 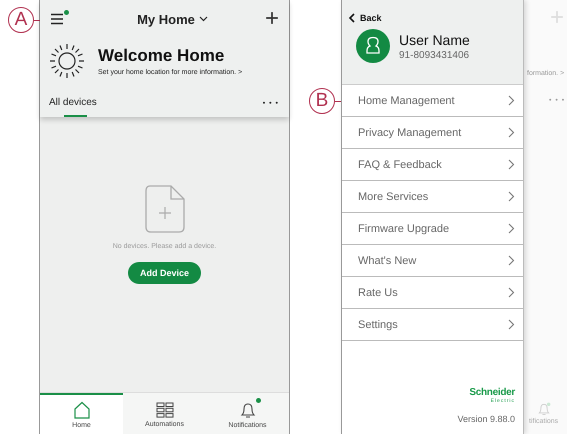 I want to click on callout-marker: A, so click(x=21, y=20).